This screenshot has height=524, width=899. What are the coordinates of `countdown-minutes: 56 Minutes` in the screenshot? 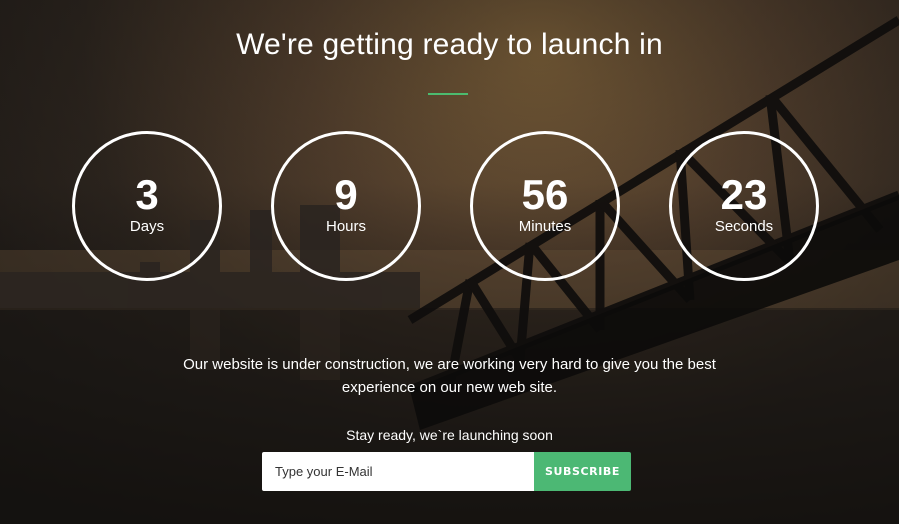 It's located at (545, 206).